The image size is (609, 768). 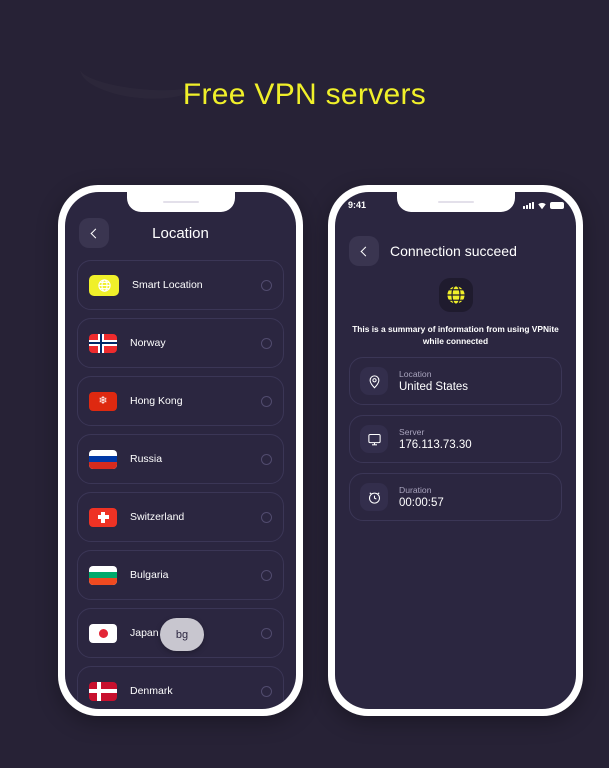 I want to click on list-item-denmark: Denmark, so click(x=180, y=687).